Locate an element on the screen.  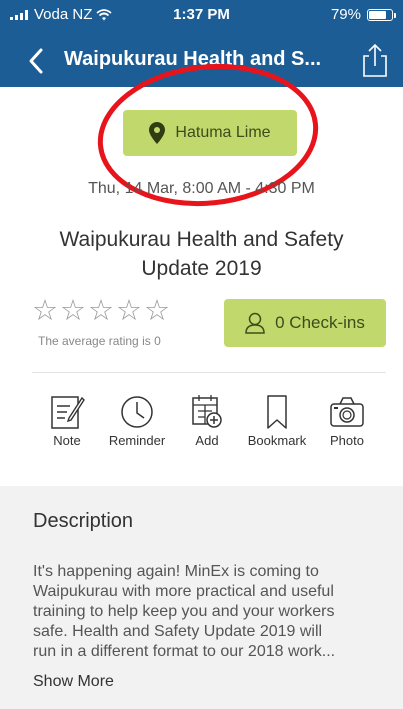
reminder-label: Reminder is located at coordinates (137, 440).